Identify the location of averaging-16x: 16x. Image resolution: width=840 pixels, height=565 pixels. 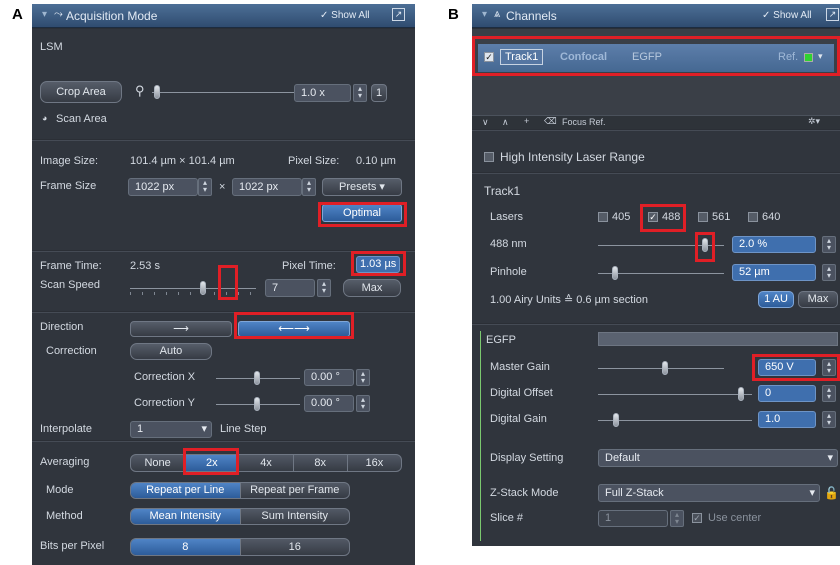
(374, 463).